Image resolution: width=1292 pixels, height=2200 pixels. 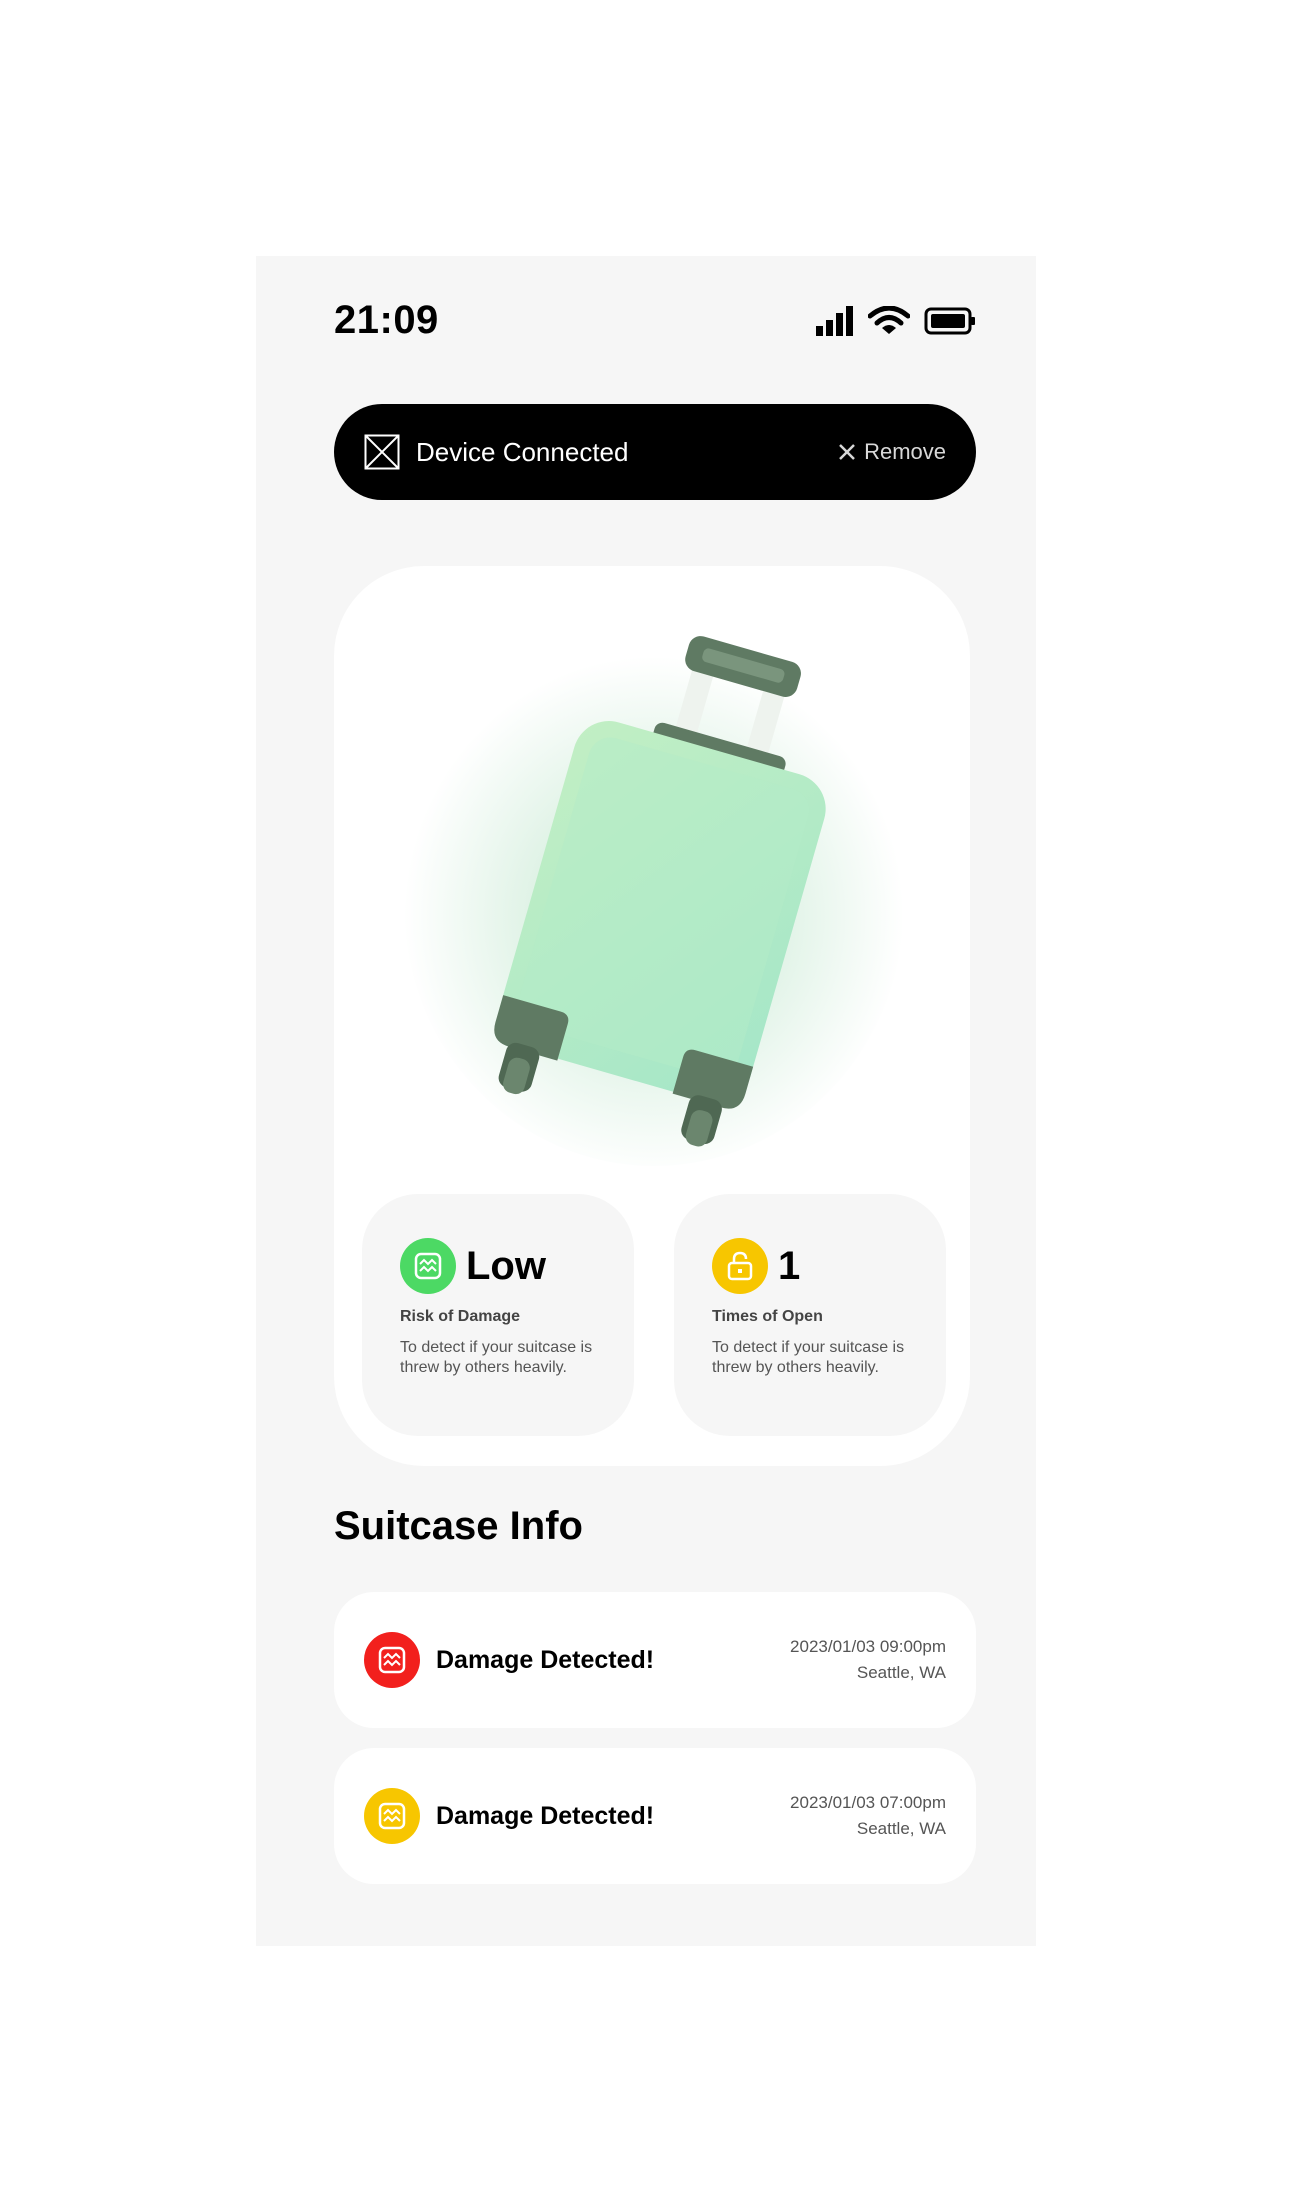 What do you see at coordinates (767, 1316) in the screenshot?
I see `open-label: Times of Open` at bounding box center [767, 1316].